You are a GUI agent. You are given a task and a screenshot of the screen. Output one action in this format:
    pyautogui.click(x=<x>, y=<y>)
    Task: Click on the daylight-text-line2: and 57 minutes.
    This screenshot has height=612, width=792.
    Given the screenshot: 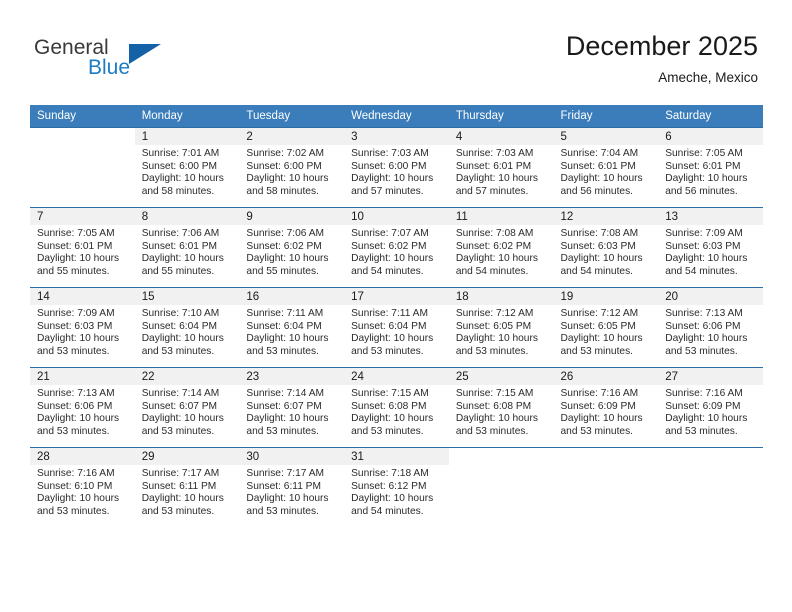 What is the action you would take?
    pyautogui.click(x=492, y=191)
    